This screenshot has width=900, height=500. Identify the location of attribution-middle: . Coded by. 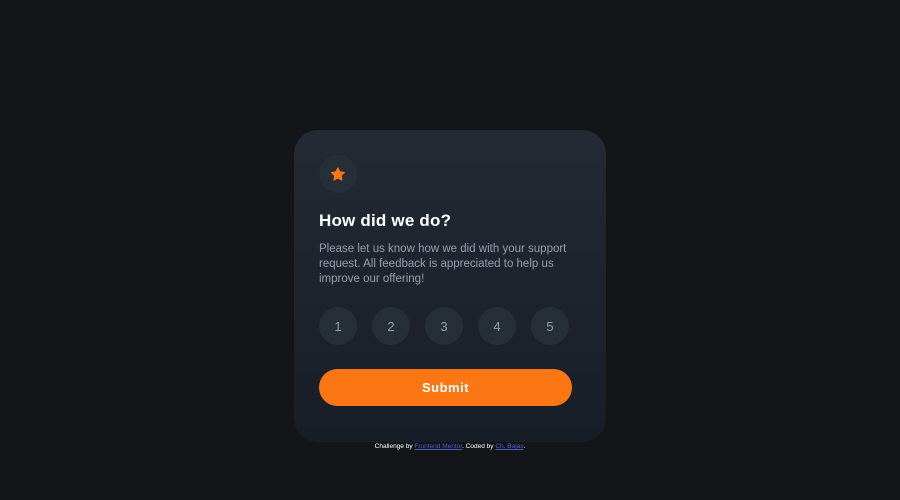
(479, 446).